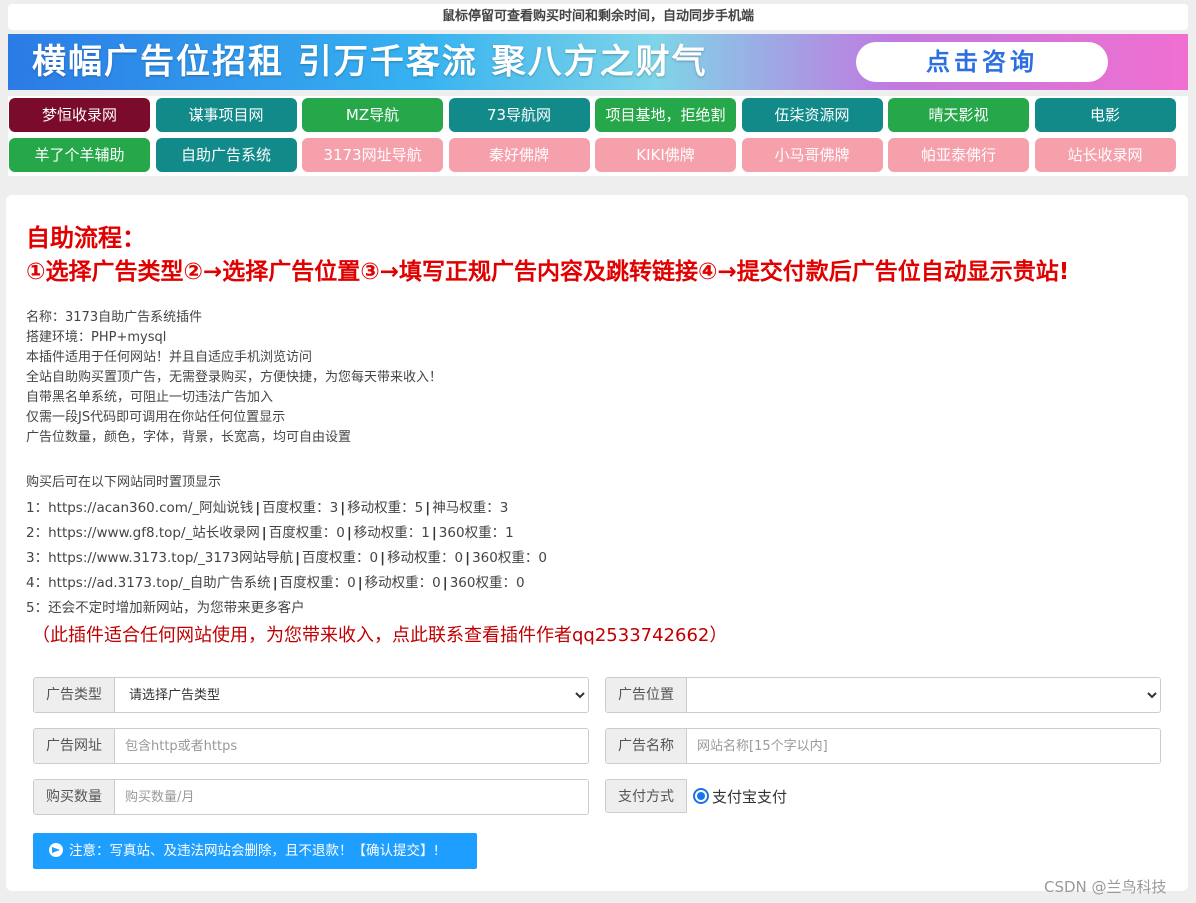  I want to click on tip-bar: 鼠标停留可查看购买时间和剩余时间，自动同步手机端, so click(598, 17).